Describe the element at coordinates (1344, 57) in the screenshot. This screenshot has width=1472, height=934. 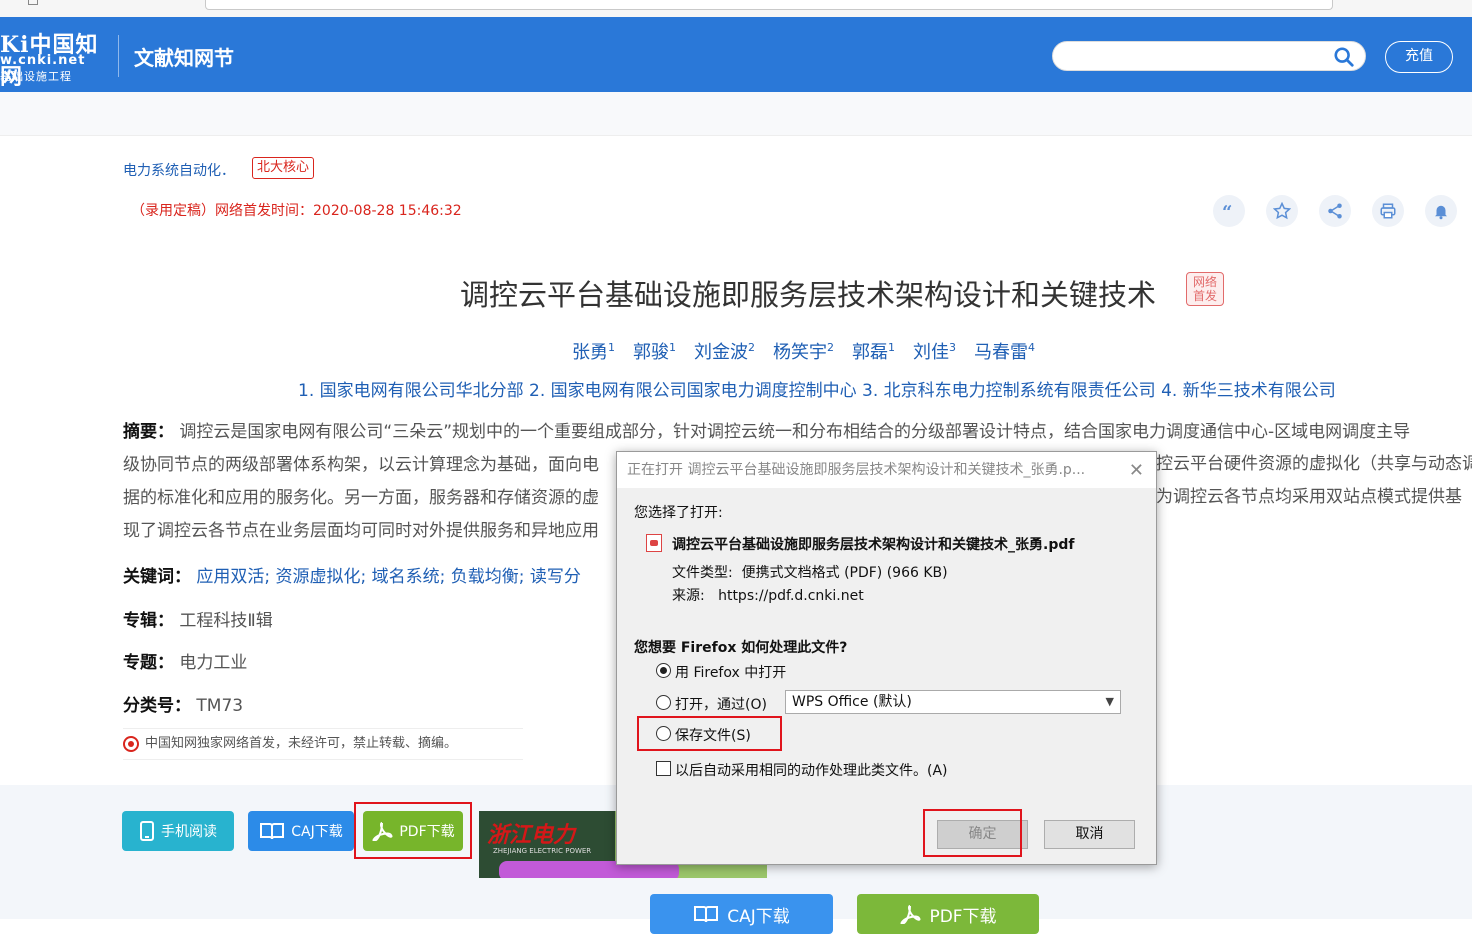
I see `search-icon` at that location.